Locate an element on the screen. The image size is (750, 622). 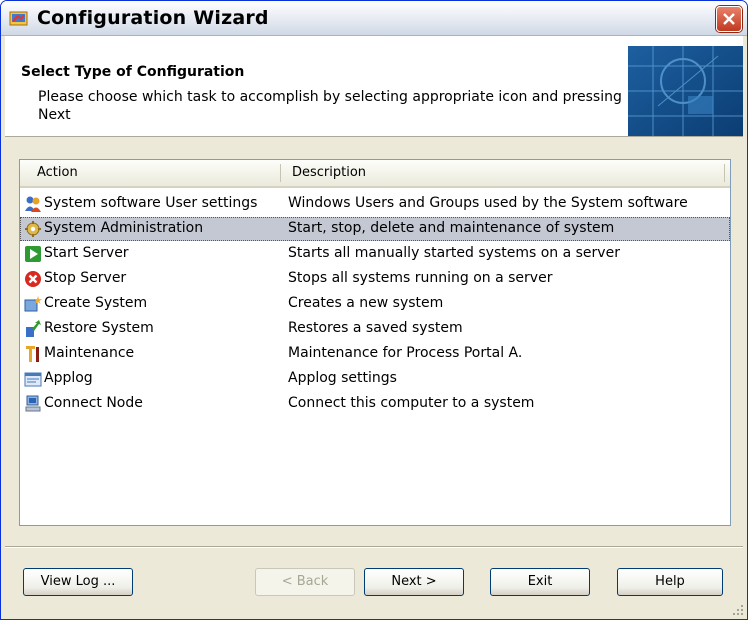
action-label: Applog is located at coordinates (68, 378).